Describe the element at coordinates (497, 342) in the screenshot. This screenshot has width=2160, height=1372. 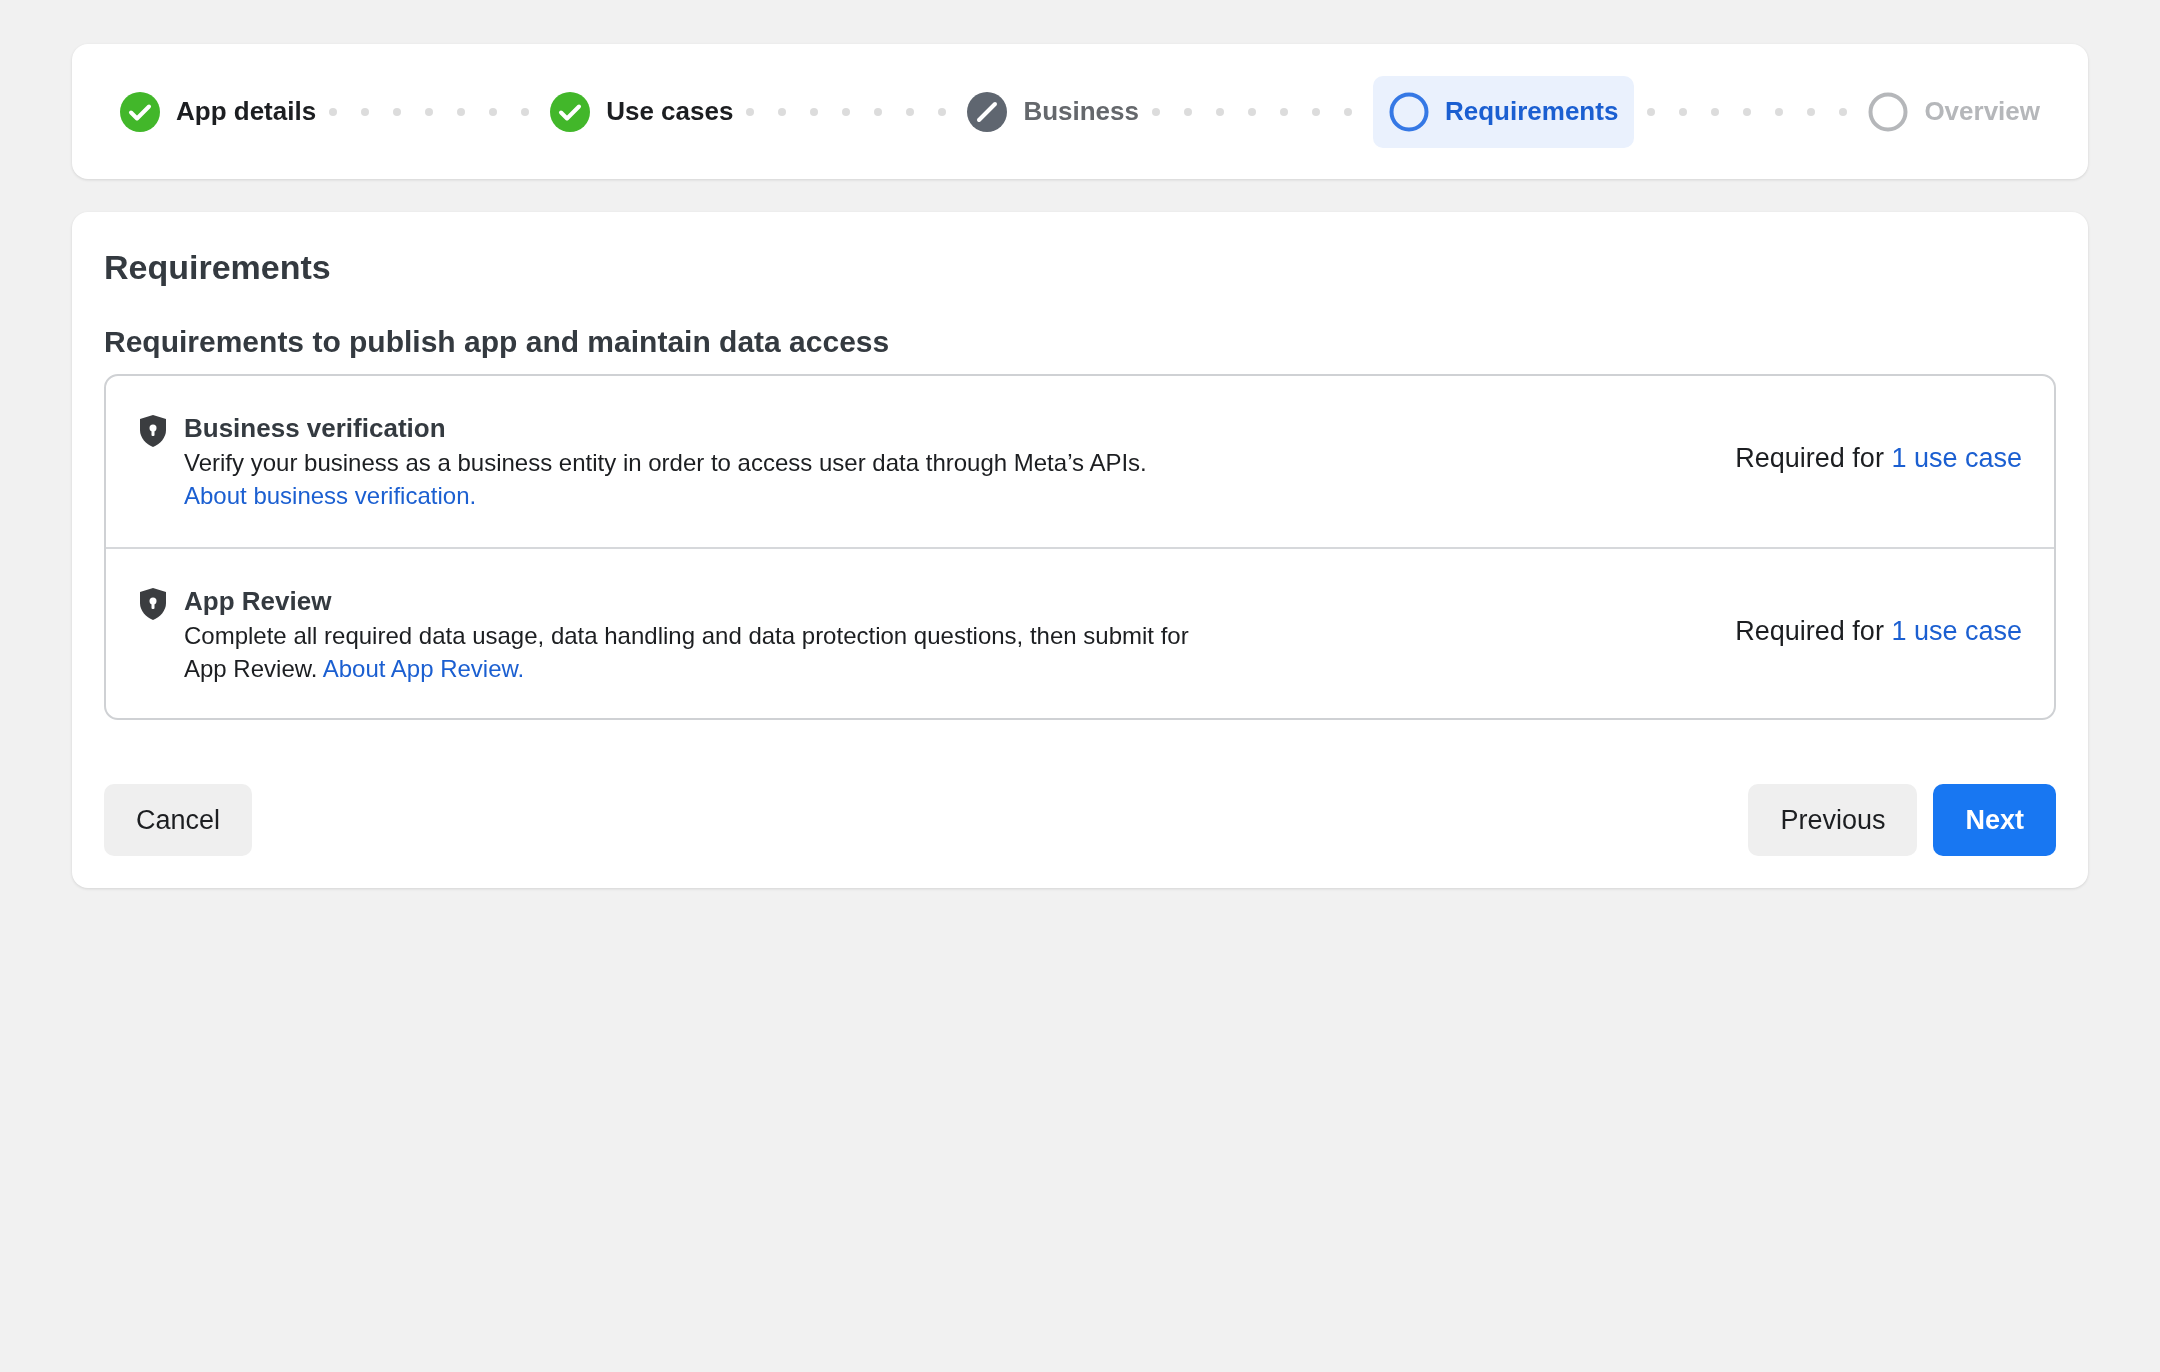
I see `section-heading: Requirements to publish app and maintain data access` at that location.